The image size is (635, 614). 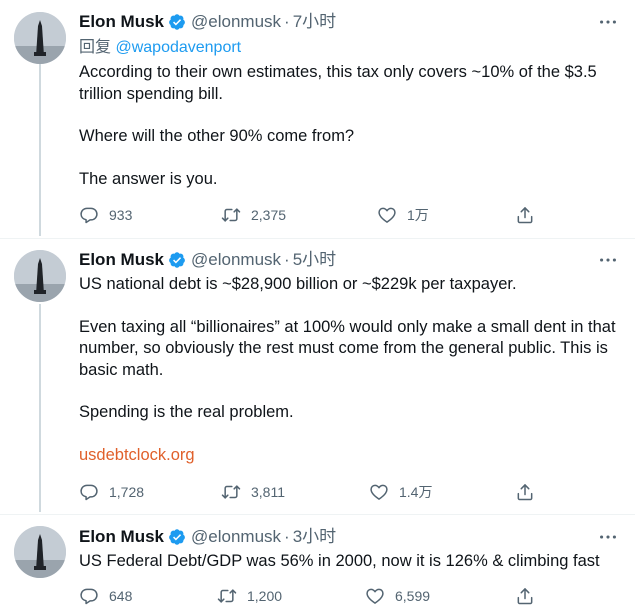 What do you see at coordinates (314, 22) in the screenshot?
I see `tweet-time: 7小时` at bounding box center [314, 22].